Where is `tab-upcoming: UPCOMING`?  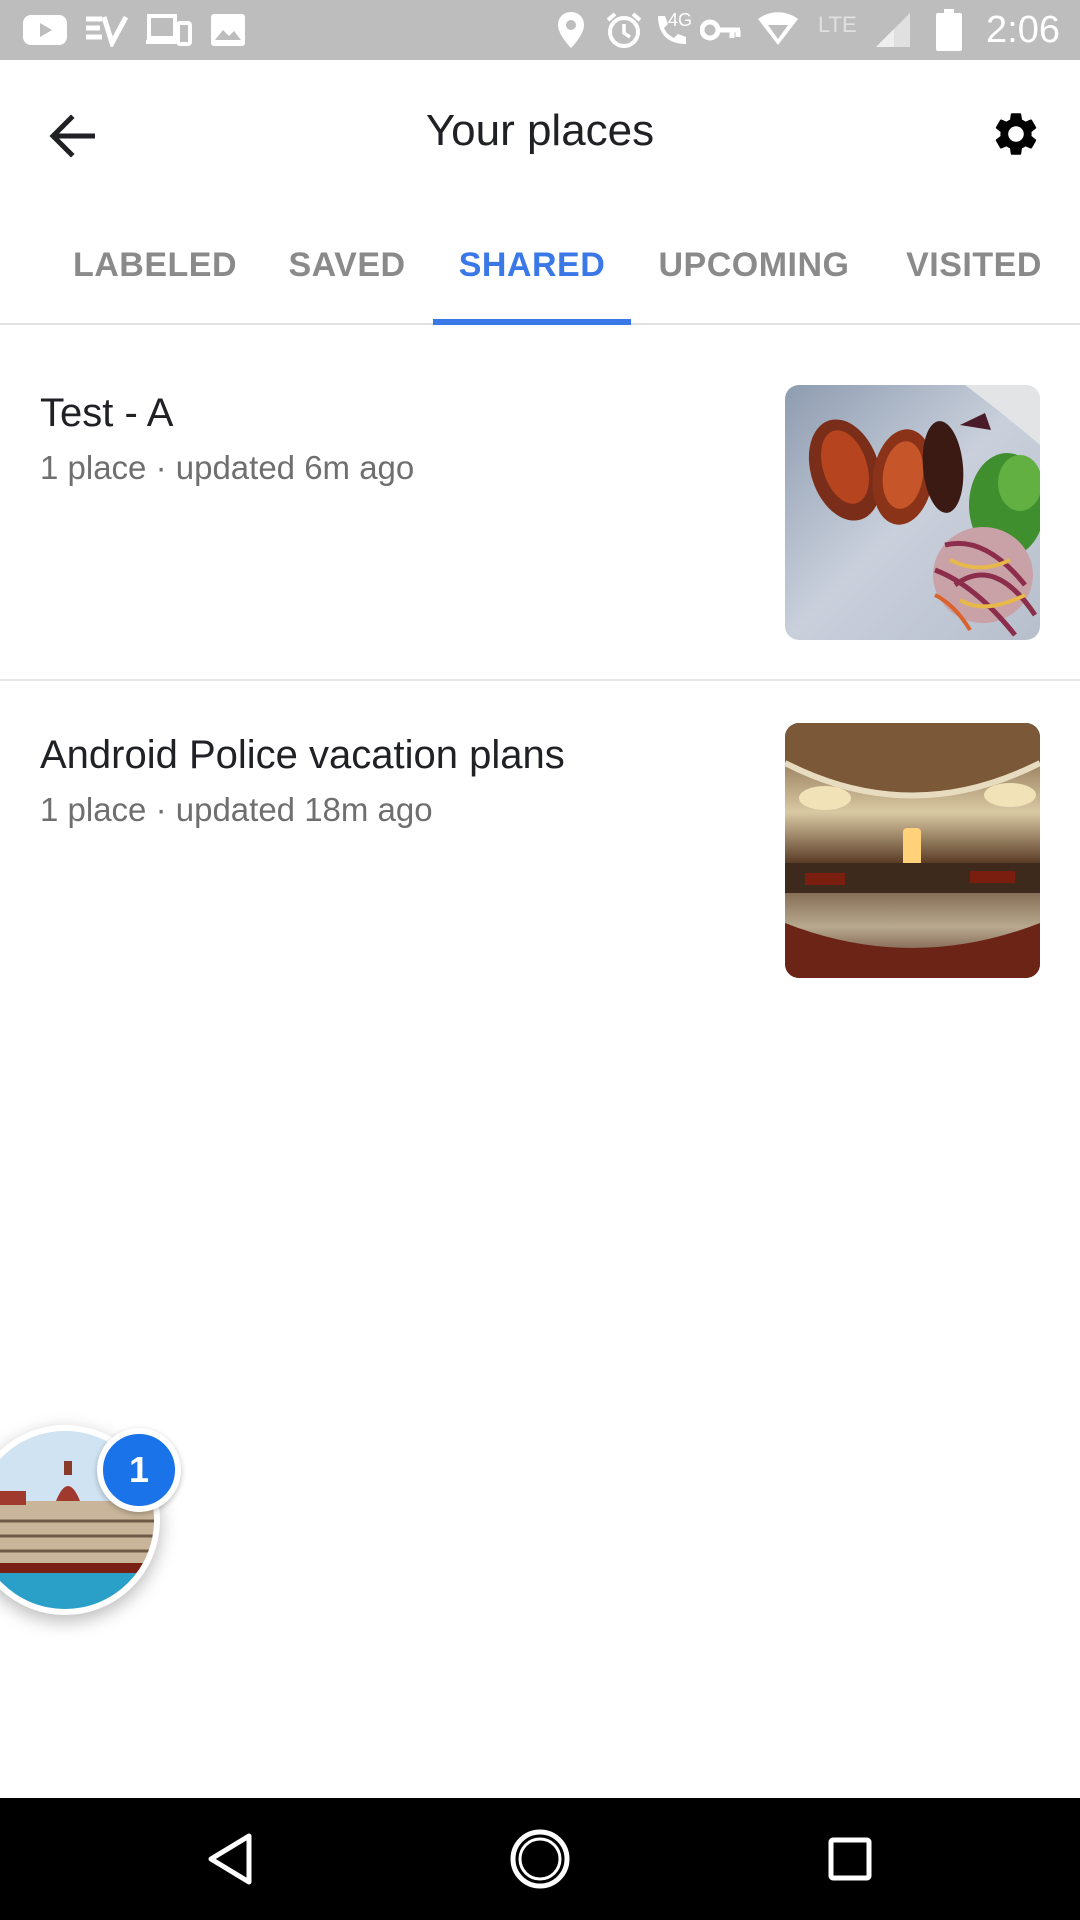
tab-upcoming: UPCOMING is located at coordinates (754, 265).